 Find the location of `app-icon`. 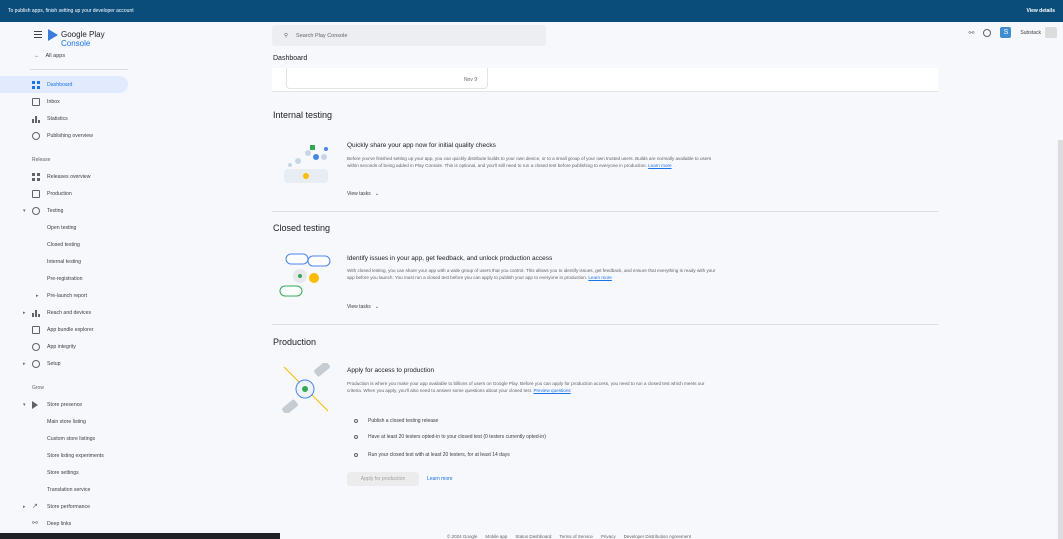

app-icon is located at coordinates (1051, 32).